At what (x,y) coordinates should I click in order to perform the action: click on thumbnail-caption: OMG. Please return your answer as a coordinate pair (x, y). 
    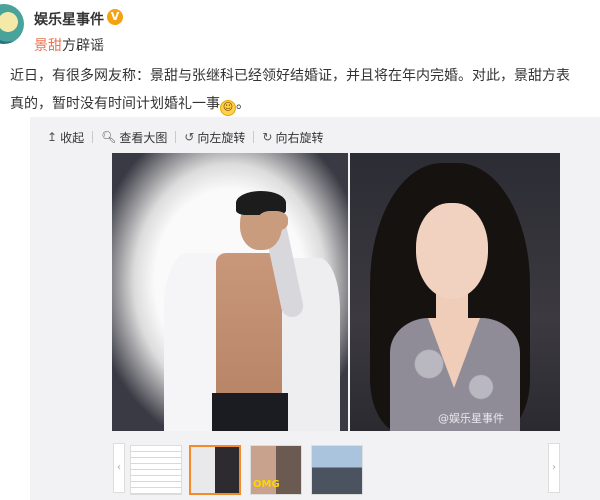
    Looking at the image, I should click on (266, 484).